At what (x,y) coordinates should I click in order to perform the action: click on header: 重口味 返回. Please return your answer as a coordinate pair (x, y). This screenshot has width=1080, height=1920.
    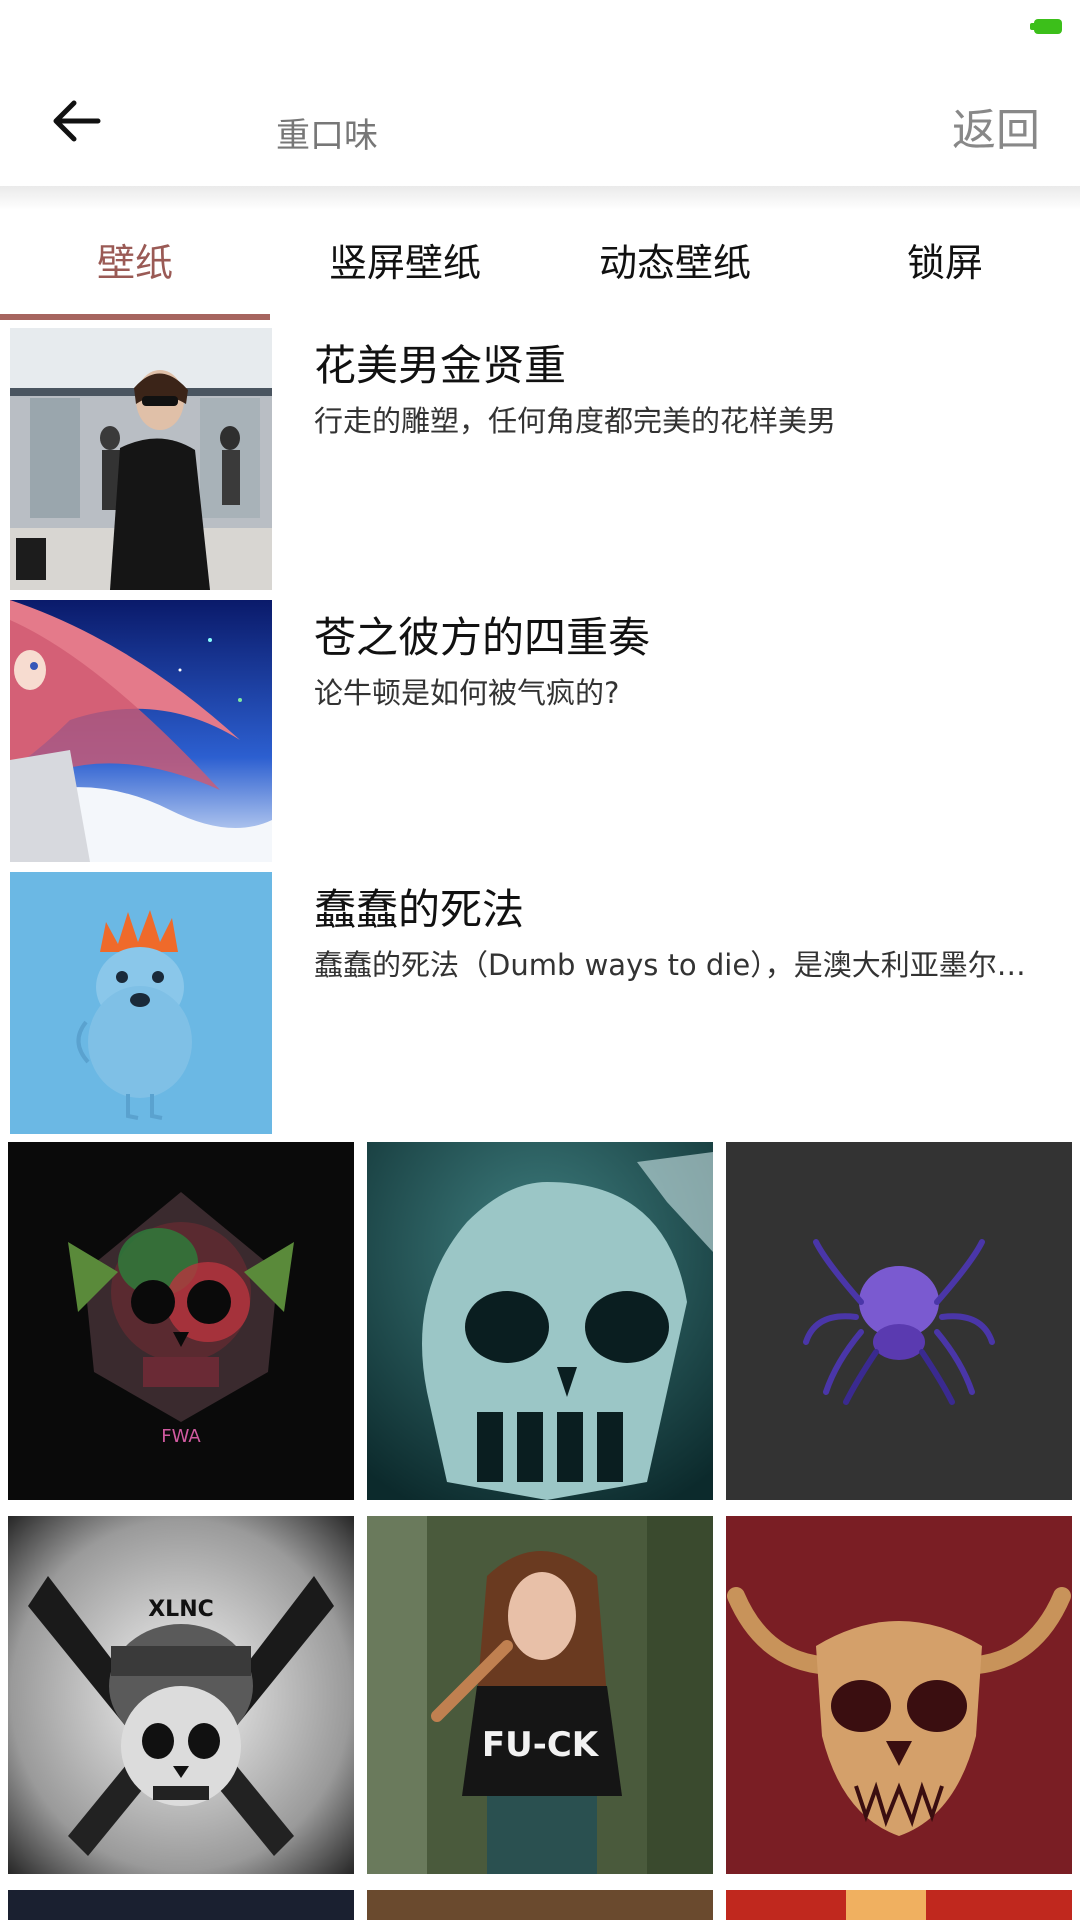
    Looking at the image, I should click on (540, 121).